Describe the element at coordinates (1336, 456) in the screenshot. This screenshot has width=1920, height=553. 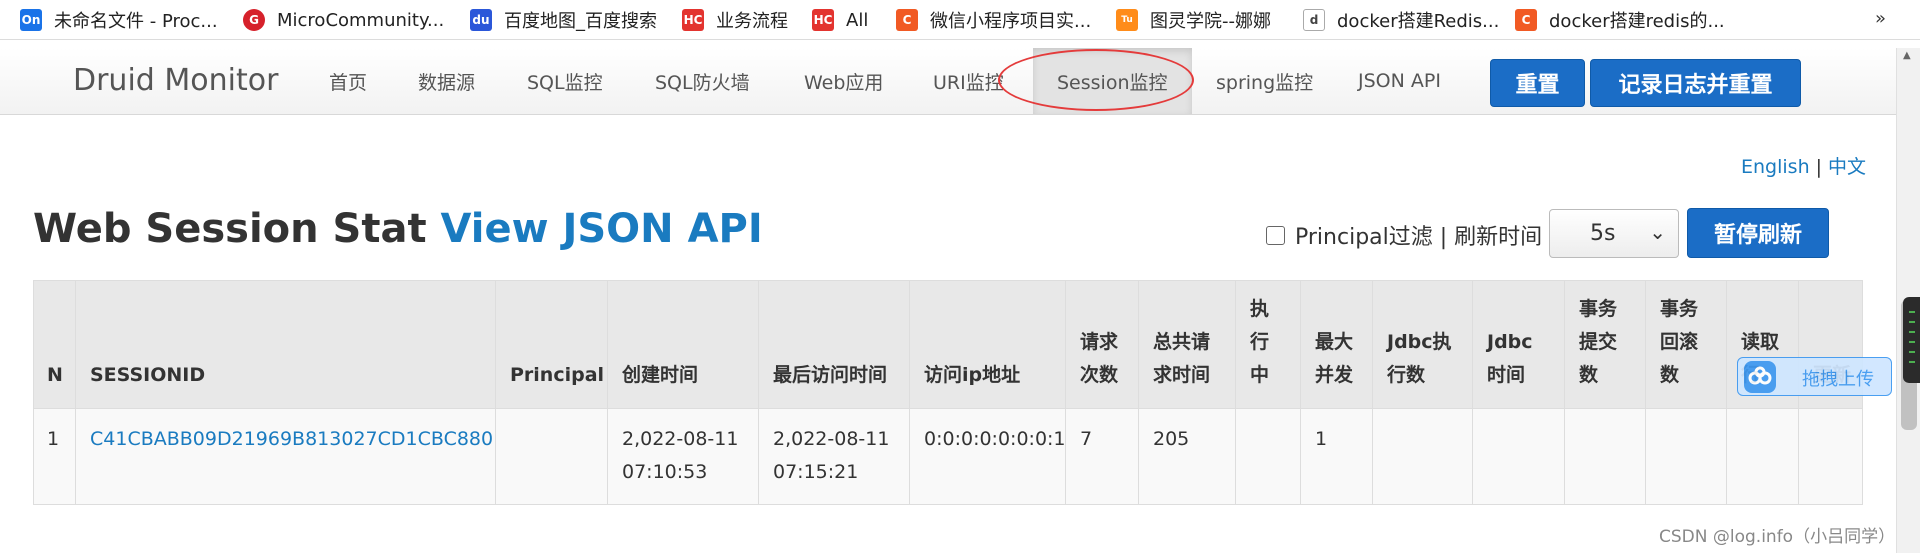
I see `cell-concurrent-max: 1` at that location.